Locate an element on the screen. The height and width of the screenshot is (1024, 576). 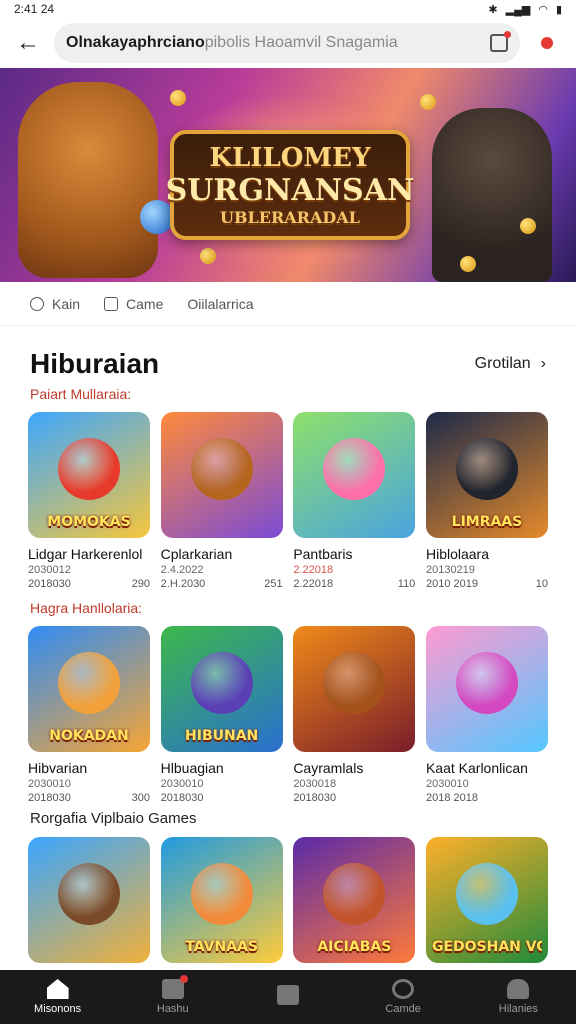
status-time: 2:41 24 is located at coordinates (34, 9).